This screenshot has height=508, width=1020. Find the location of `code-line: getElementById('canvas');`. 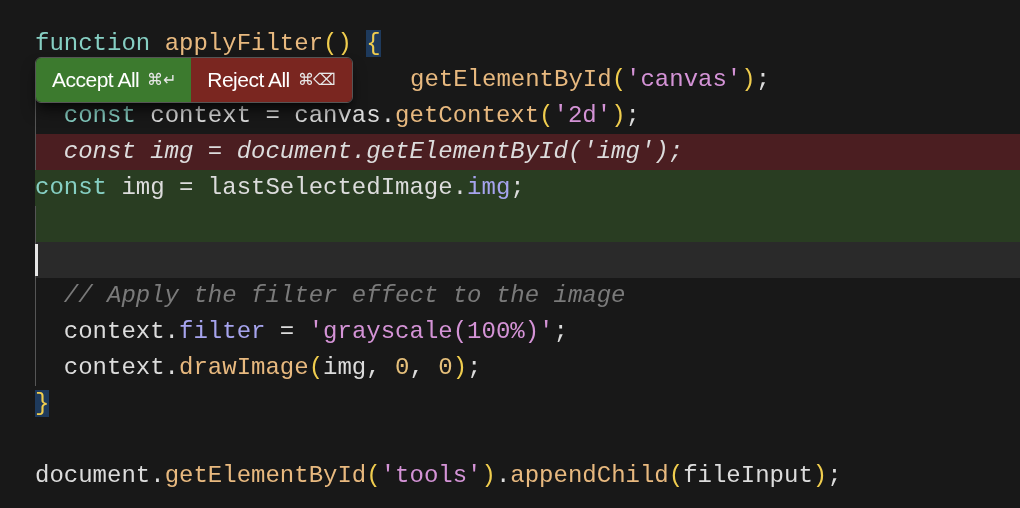

code-line: getElementById('canvas'); is located at coordinates (590, 80).